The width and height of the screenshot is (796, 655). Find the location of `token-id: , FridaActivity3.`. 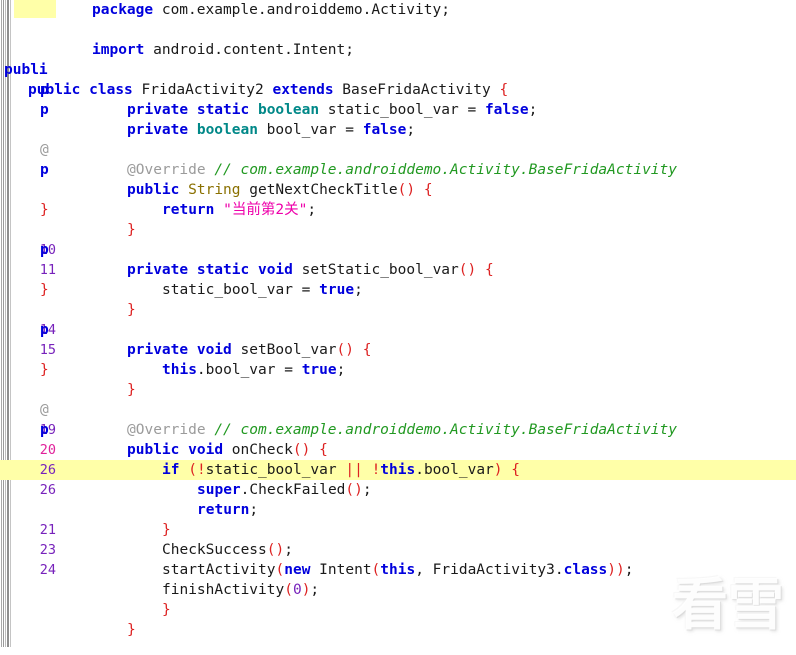

token-id: , FridaActivity3. is located at coordinates (489, 570).